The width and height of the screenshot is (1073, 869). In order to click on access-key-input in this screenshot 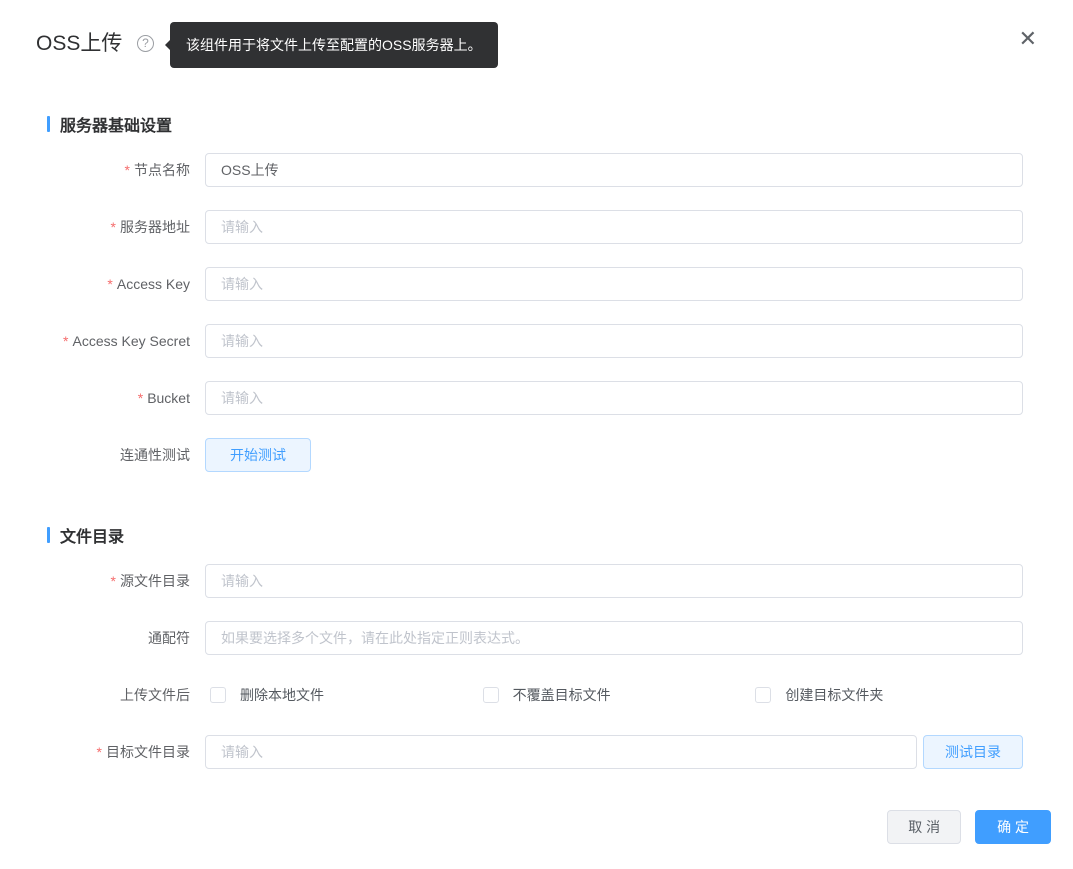, I will do `click(614, 284)`.